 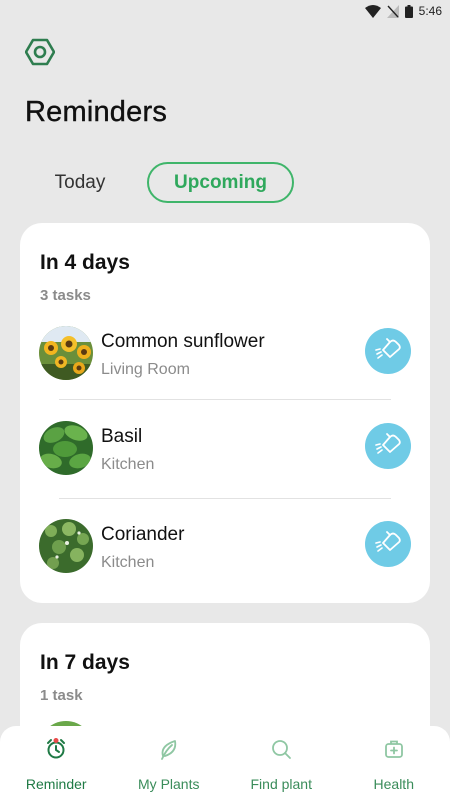 I want to click on group-title: In 4 days, so click(x=85, y=262).